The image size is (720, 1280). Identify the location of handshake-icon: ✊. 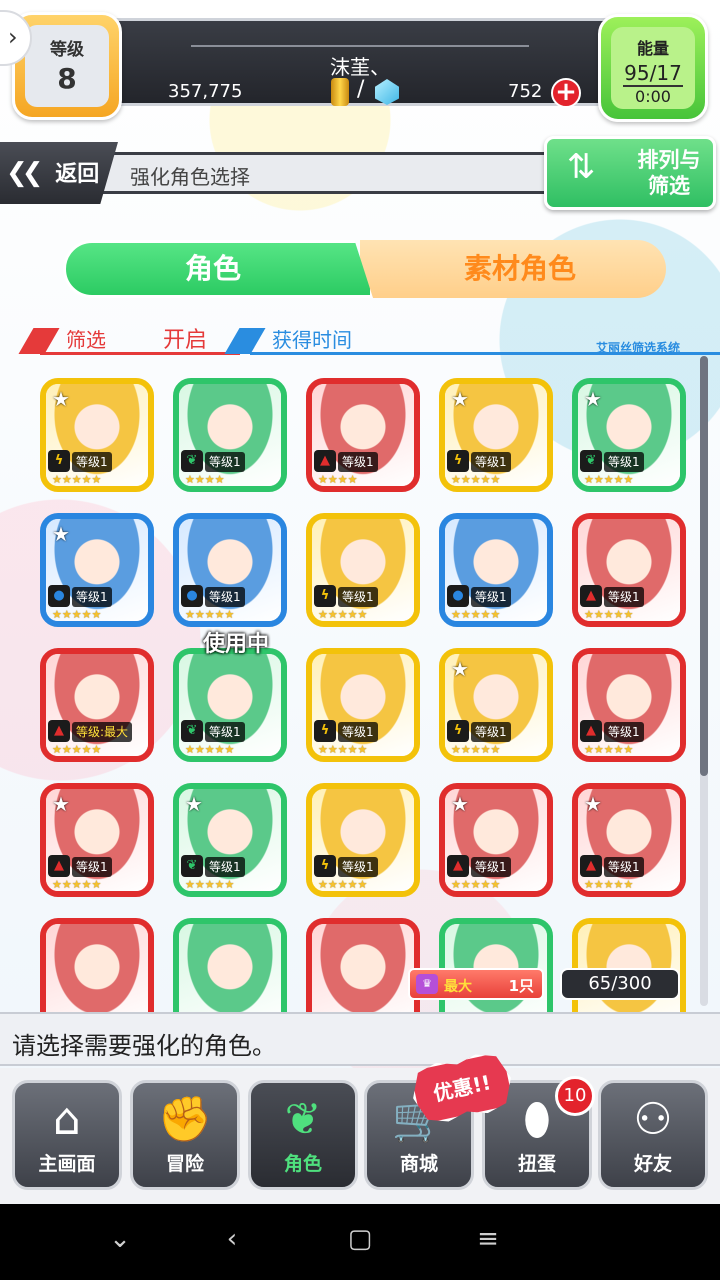
(185, 1119).